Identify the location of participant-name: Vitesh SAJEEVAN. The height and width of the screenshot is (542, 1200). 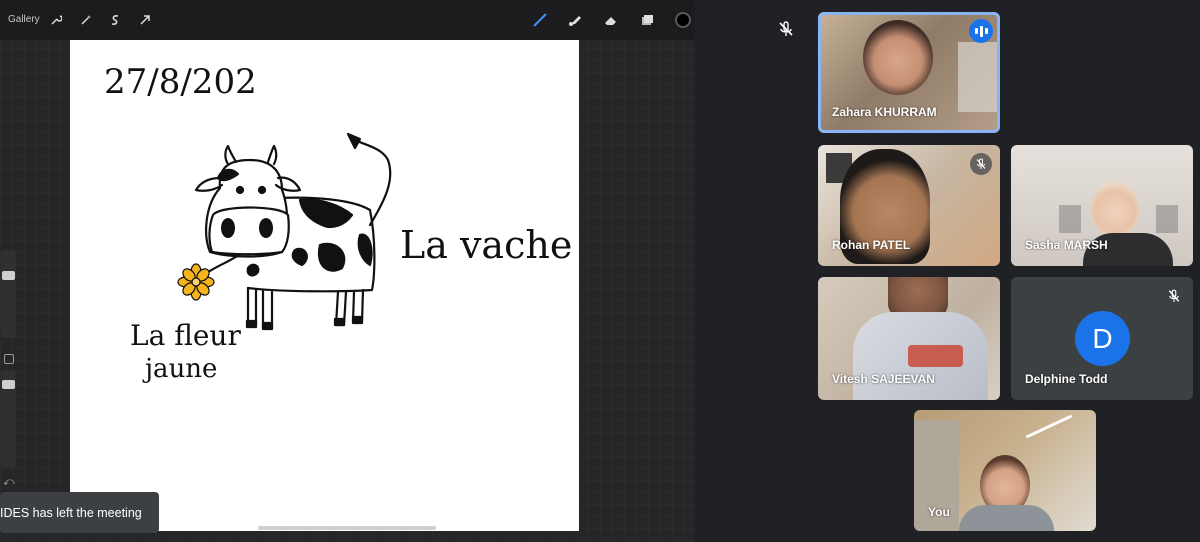
(883, 379).